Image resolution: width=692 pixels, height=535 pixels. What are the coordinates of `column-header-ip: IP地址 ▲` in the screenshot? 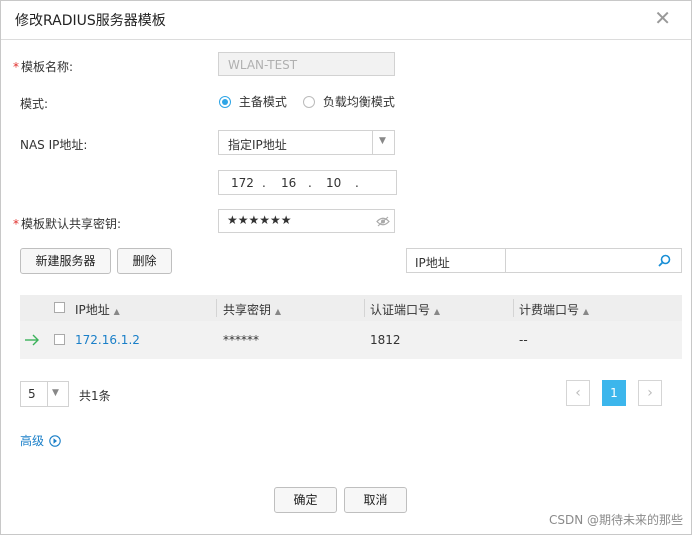 It's located at (97, 309).